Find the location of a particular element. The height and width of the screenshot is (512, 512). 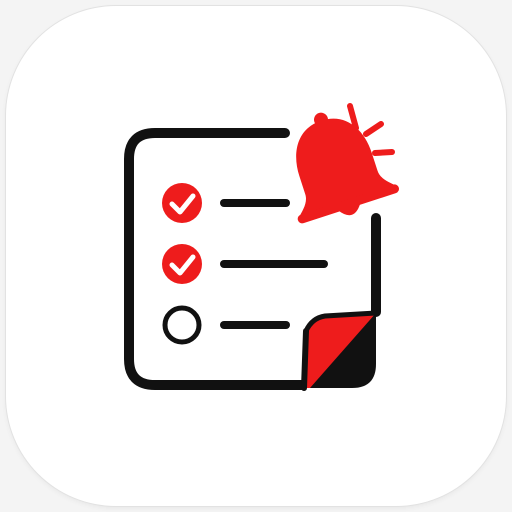

page-curl-icon is located at coordinates (340, 350).